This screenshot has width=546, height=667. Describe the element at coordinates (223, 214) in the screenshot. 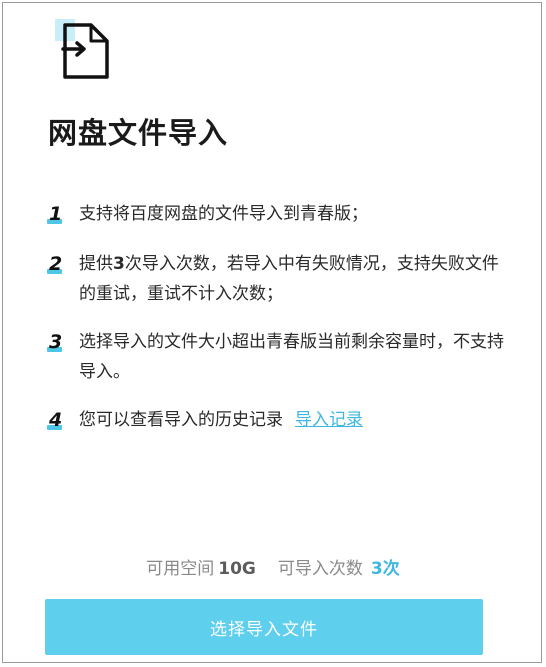

I see `instruction-text: 支持将百度网盘的文件导入到青春版；` at that location.